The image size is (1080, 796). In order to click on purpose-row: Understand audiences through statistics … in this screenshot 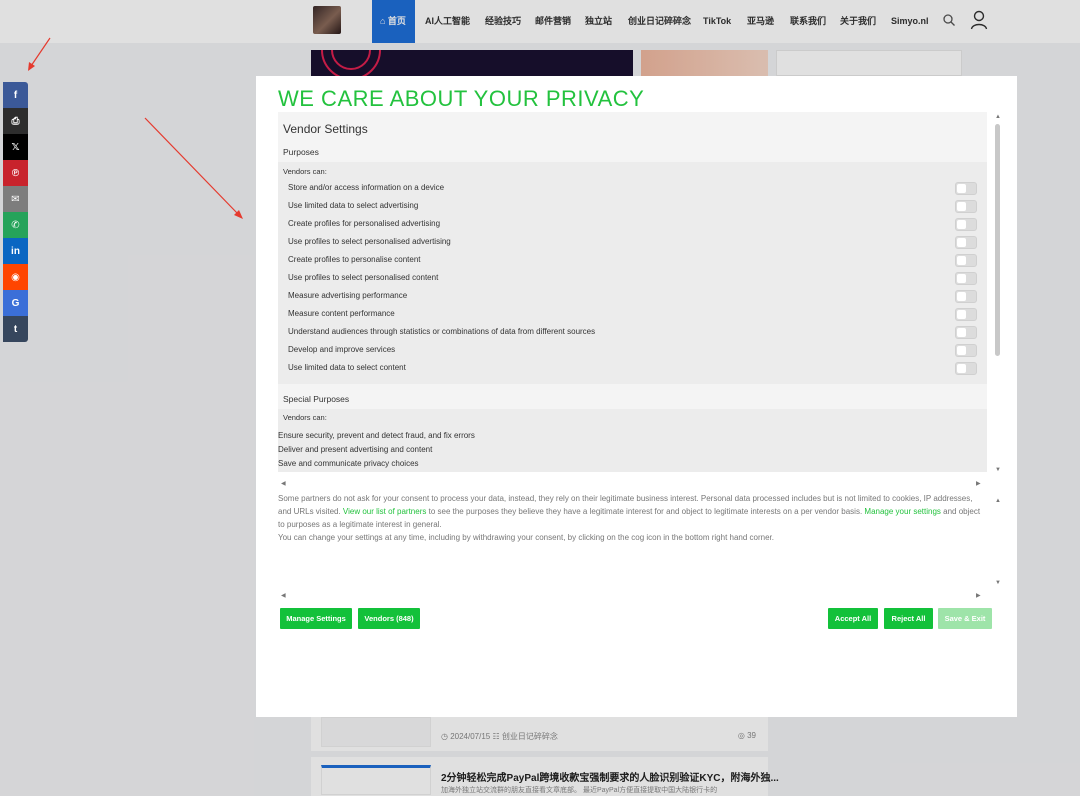, I will do `click(632, 333)`.